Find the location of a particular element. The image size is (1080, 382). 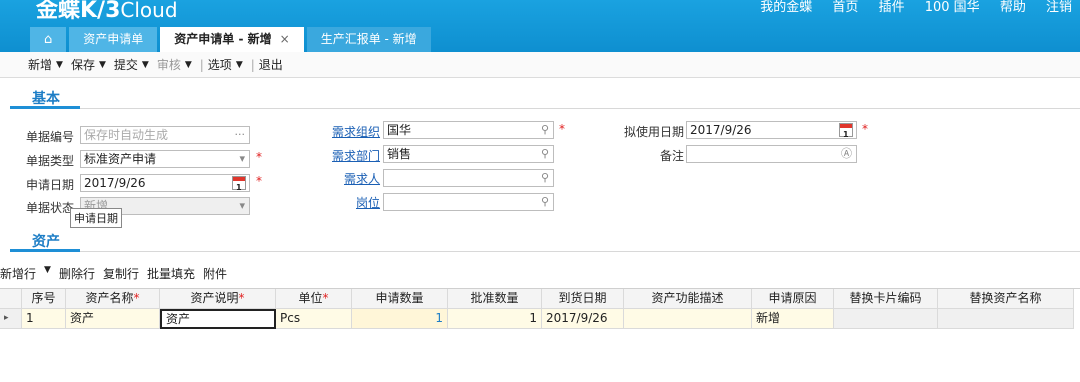

col-header: 资产功能描述 is located at coordinates (688, 299).